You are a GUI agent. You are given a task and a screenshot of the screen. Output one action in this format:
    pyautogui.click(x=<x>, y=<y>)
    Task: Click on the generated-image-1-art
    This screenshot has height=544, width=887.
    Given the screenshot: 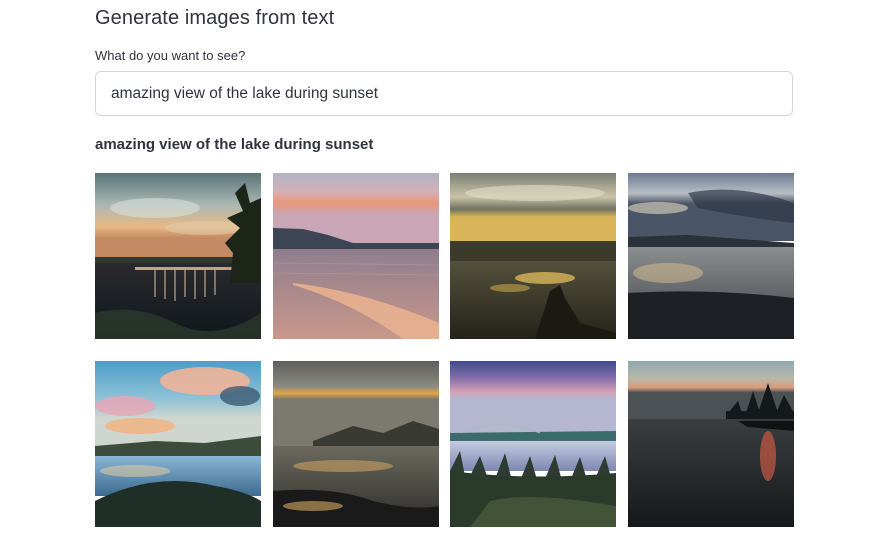 What is the action you would take?
    pyautogui.click(x=178, y=256)
    